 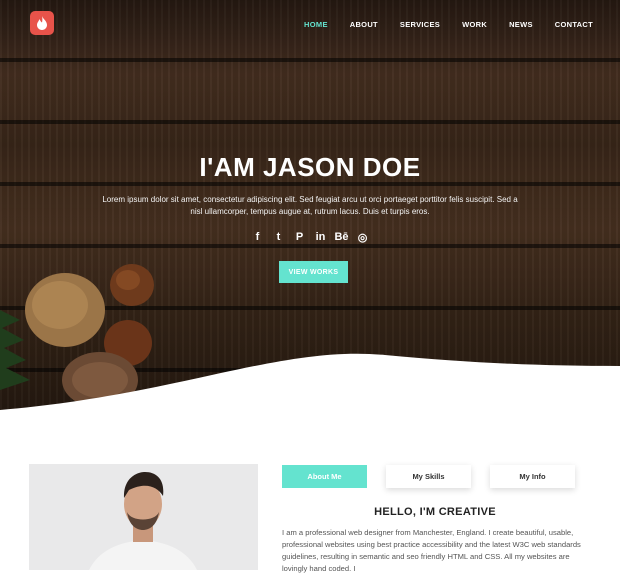 What do you see at coordinates (316, 24) in the screenshot?
I see `nav-home: HOME` at bounding box center [316, 24].